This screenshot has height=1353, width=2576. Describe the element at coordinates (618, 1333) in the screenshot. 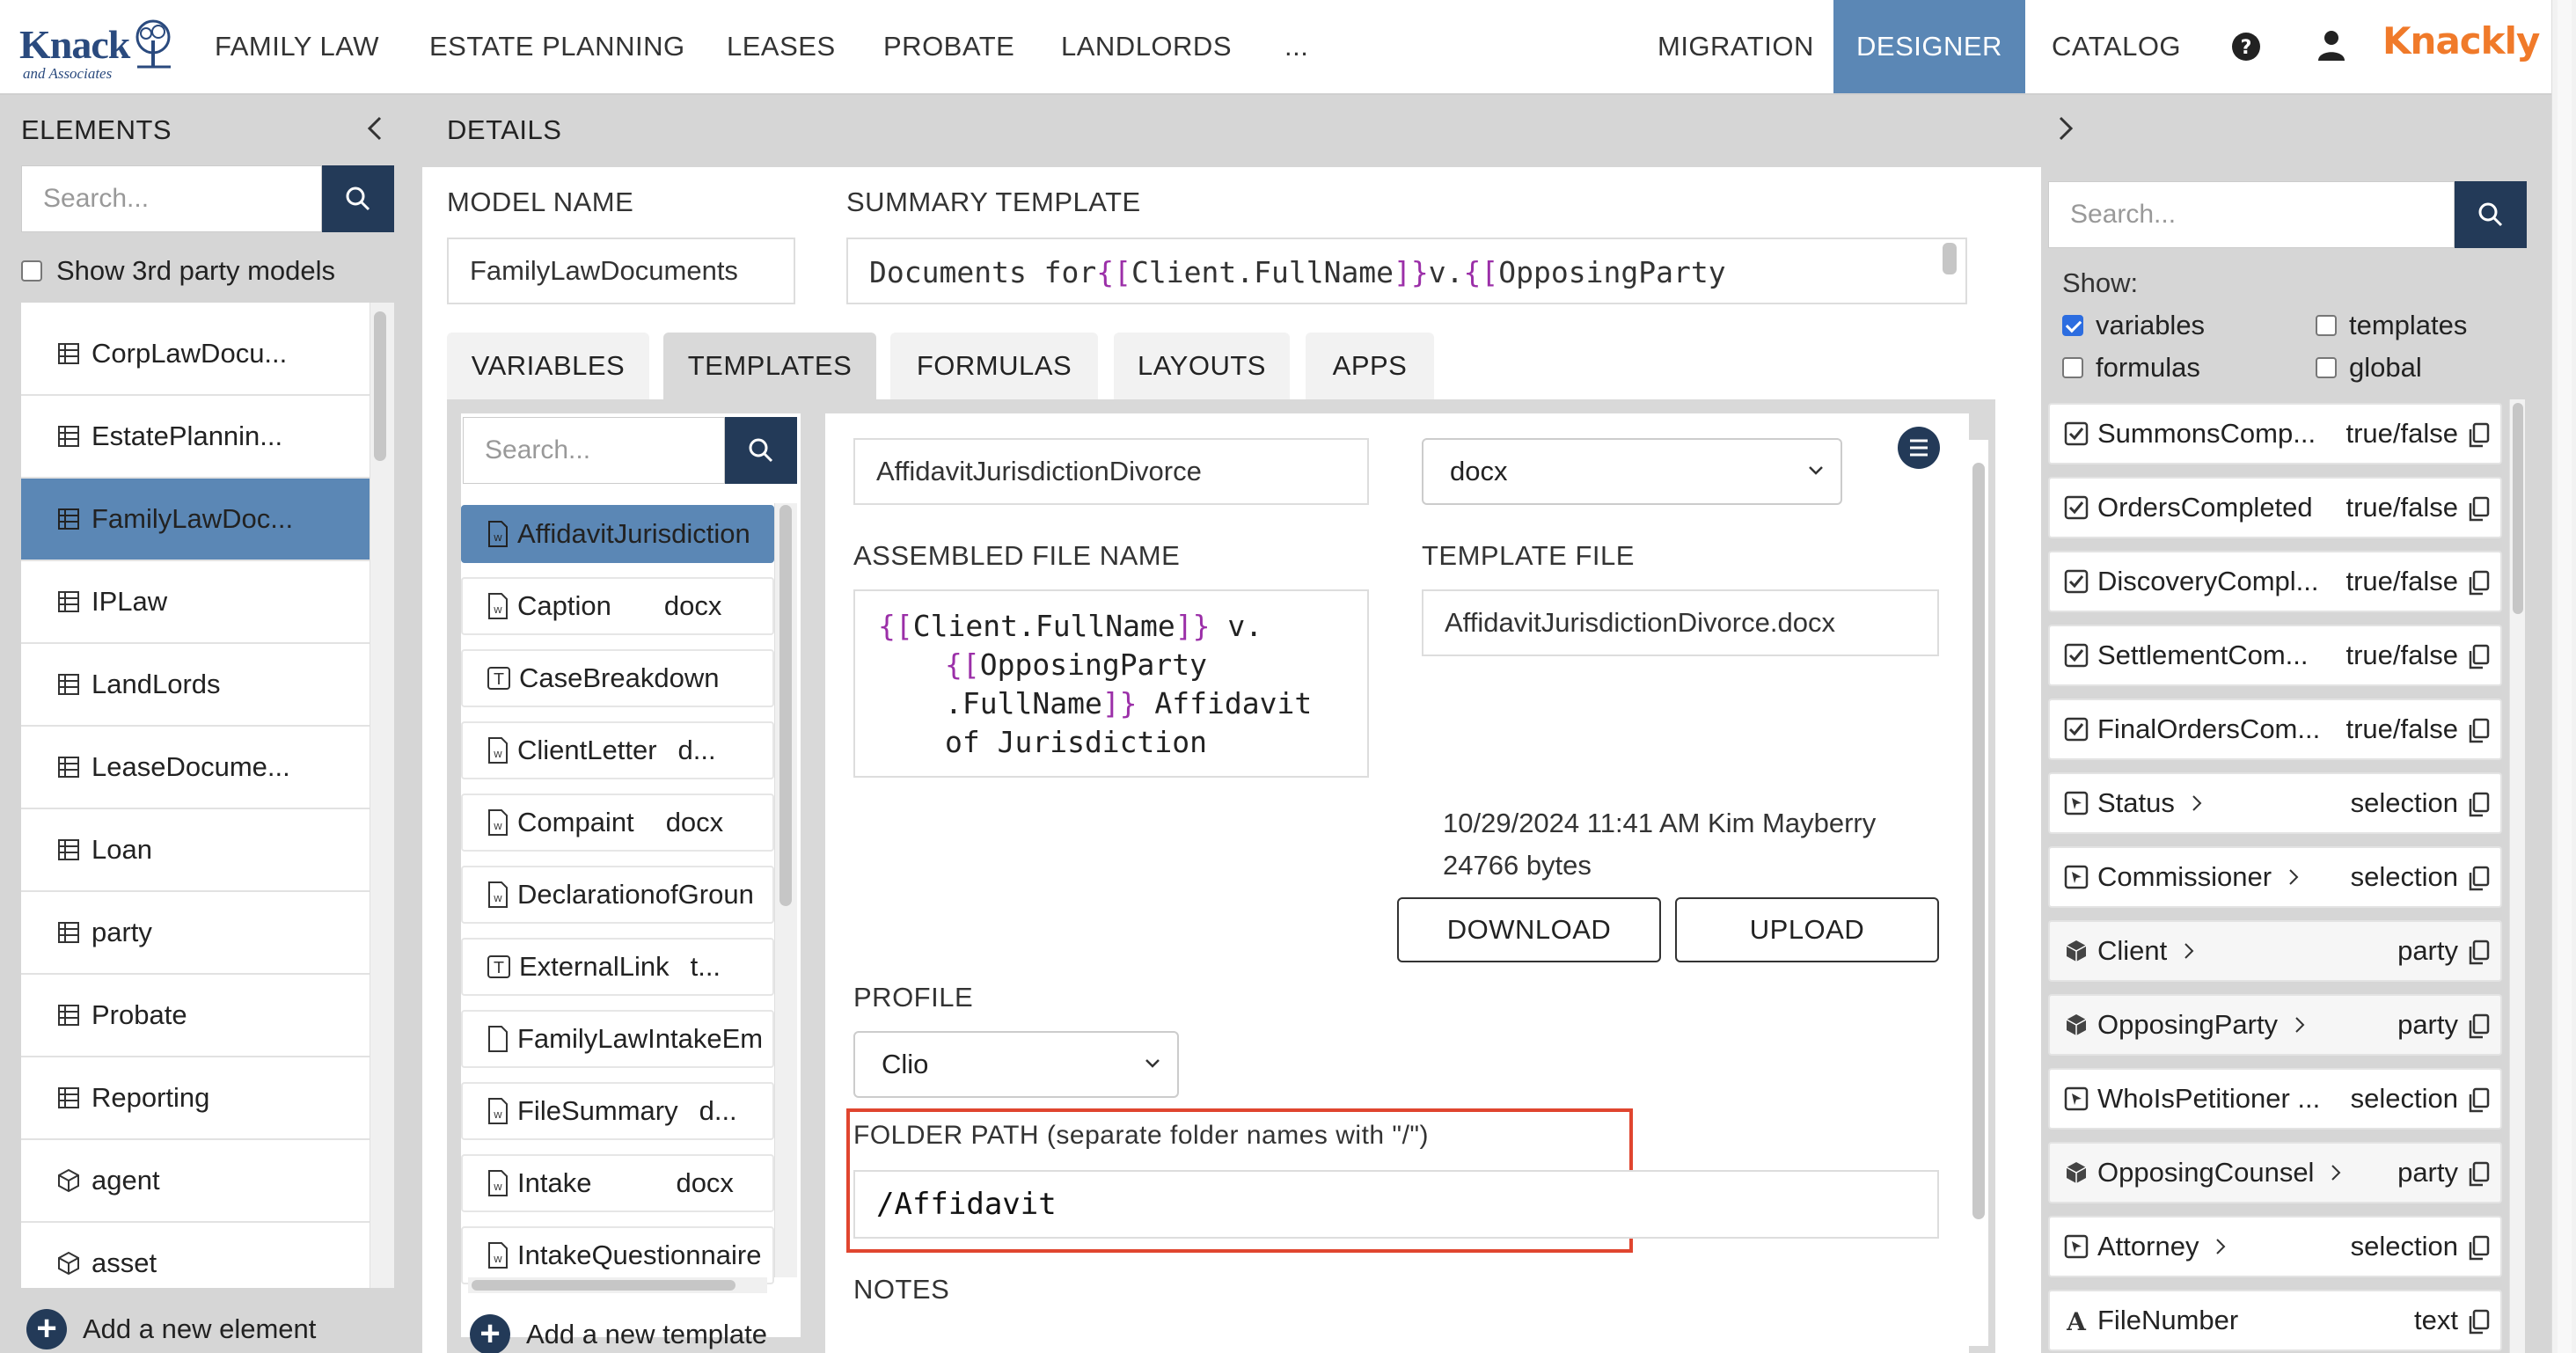

I see `add-template-button: + Add a new template` at that location.